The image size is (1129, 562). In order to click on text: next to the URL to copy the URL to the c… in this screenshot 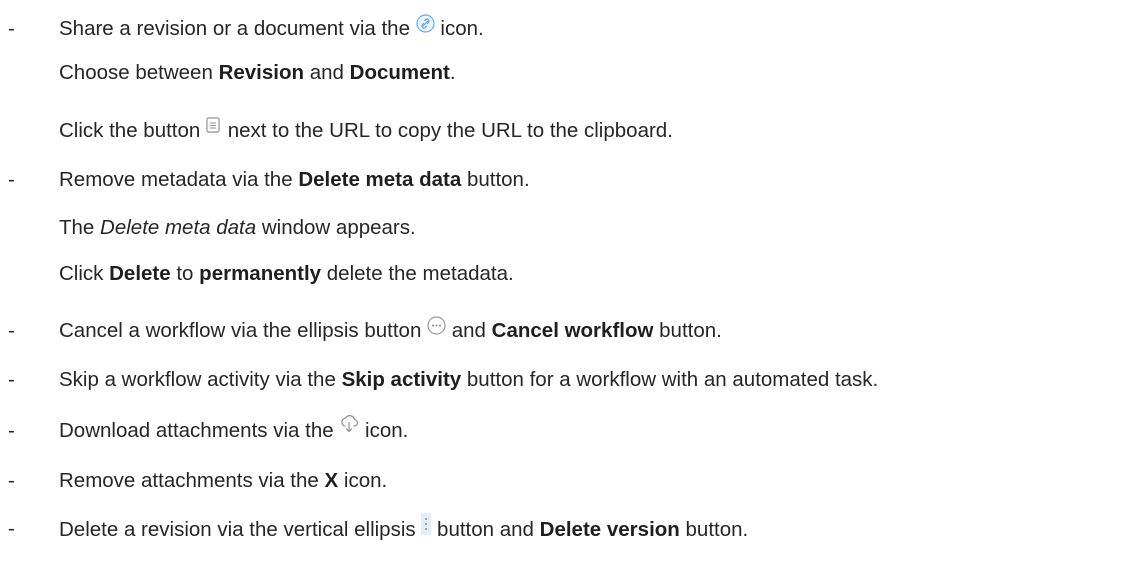, I will do `click(450, 130)`.